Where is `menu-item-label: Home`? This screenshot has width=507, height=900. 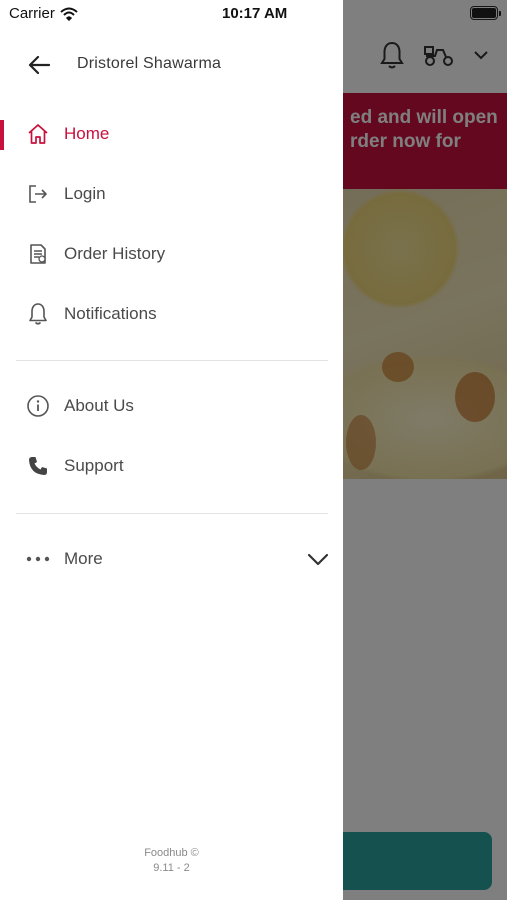 menu-item-label: Home is located at coordinates (87, 133).